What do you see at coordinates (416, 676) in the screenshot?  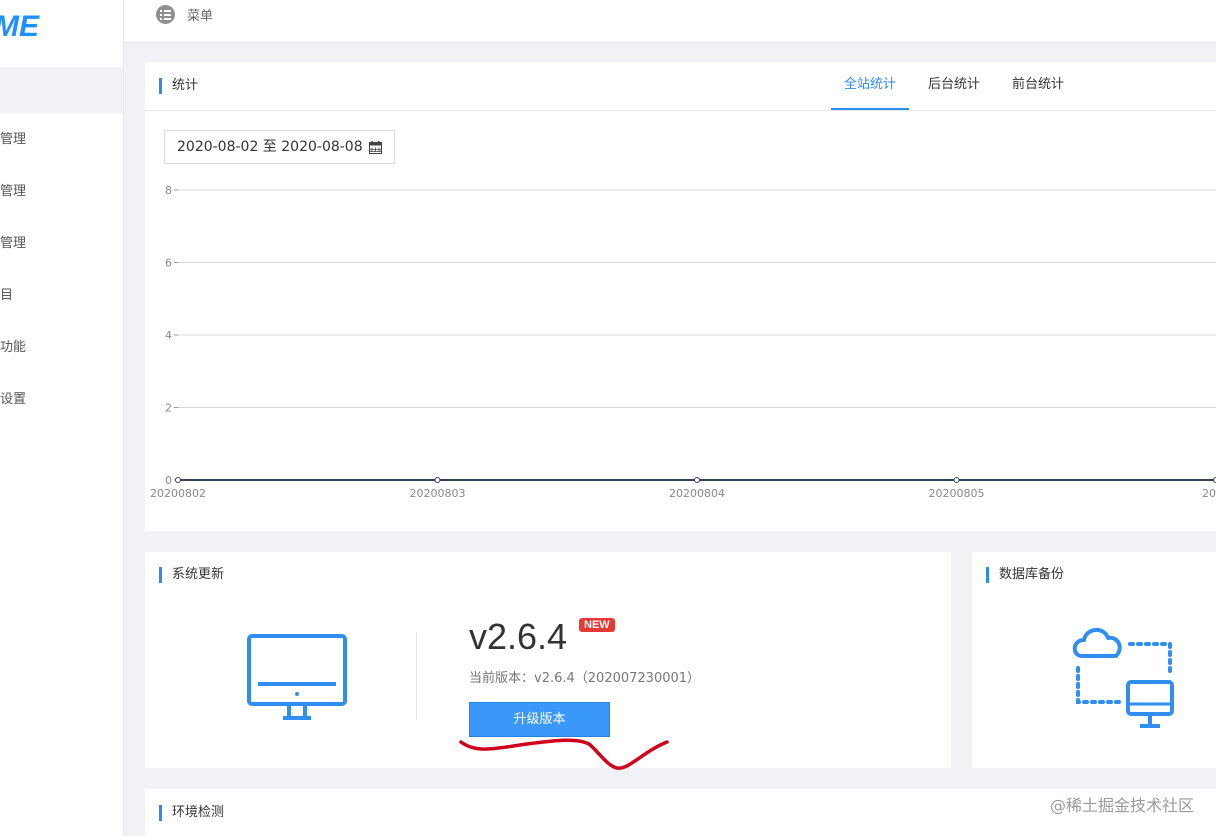 I see `update-divider` at bounding box center [416, 676].